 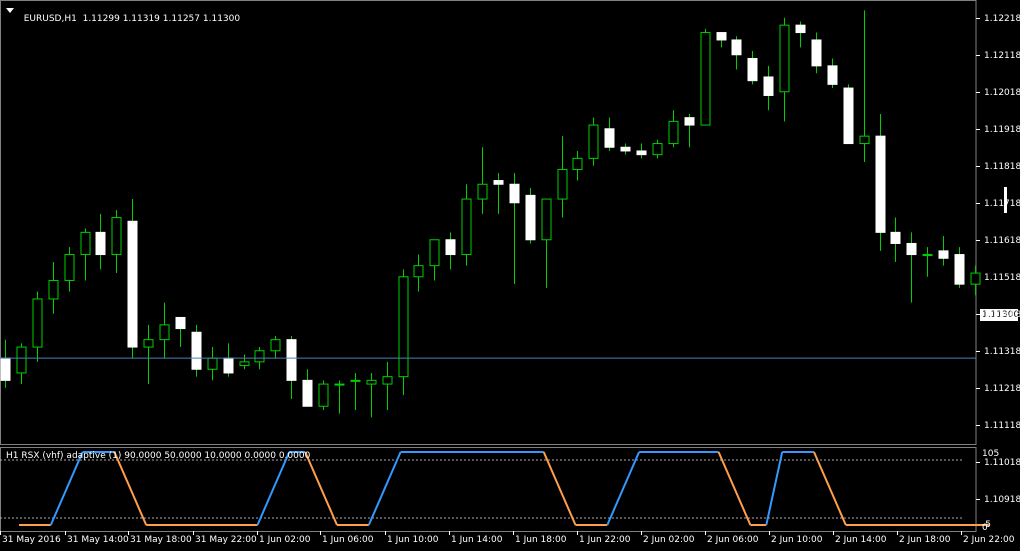 What do you see at coordinates (1002, 129) in the screenshot?
I see `price-axis-label: 1.11918` at bounding box center [1002, 129].